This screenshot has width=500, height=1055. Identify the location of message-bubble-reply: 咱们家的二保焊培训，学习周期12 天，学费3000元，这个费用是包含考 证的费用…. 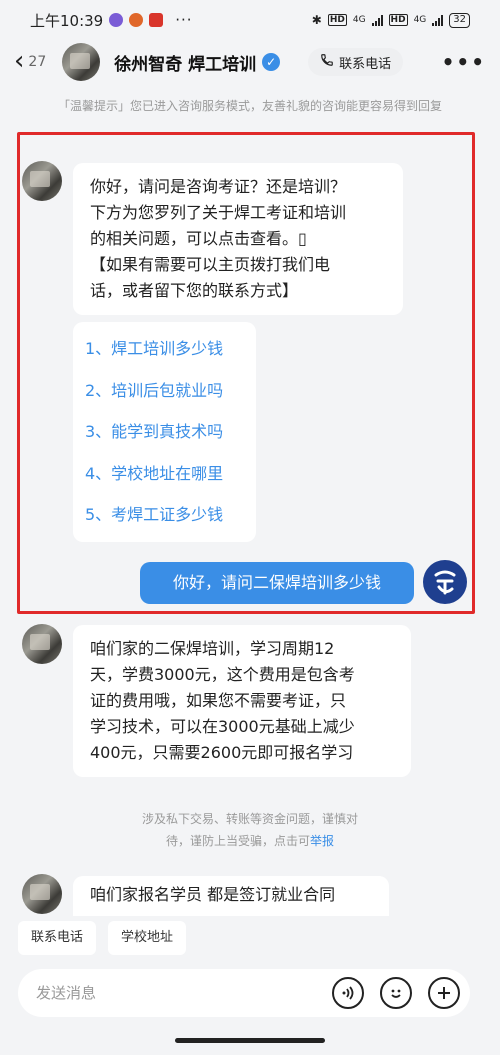
(242, 701).